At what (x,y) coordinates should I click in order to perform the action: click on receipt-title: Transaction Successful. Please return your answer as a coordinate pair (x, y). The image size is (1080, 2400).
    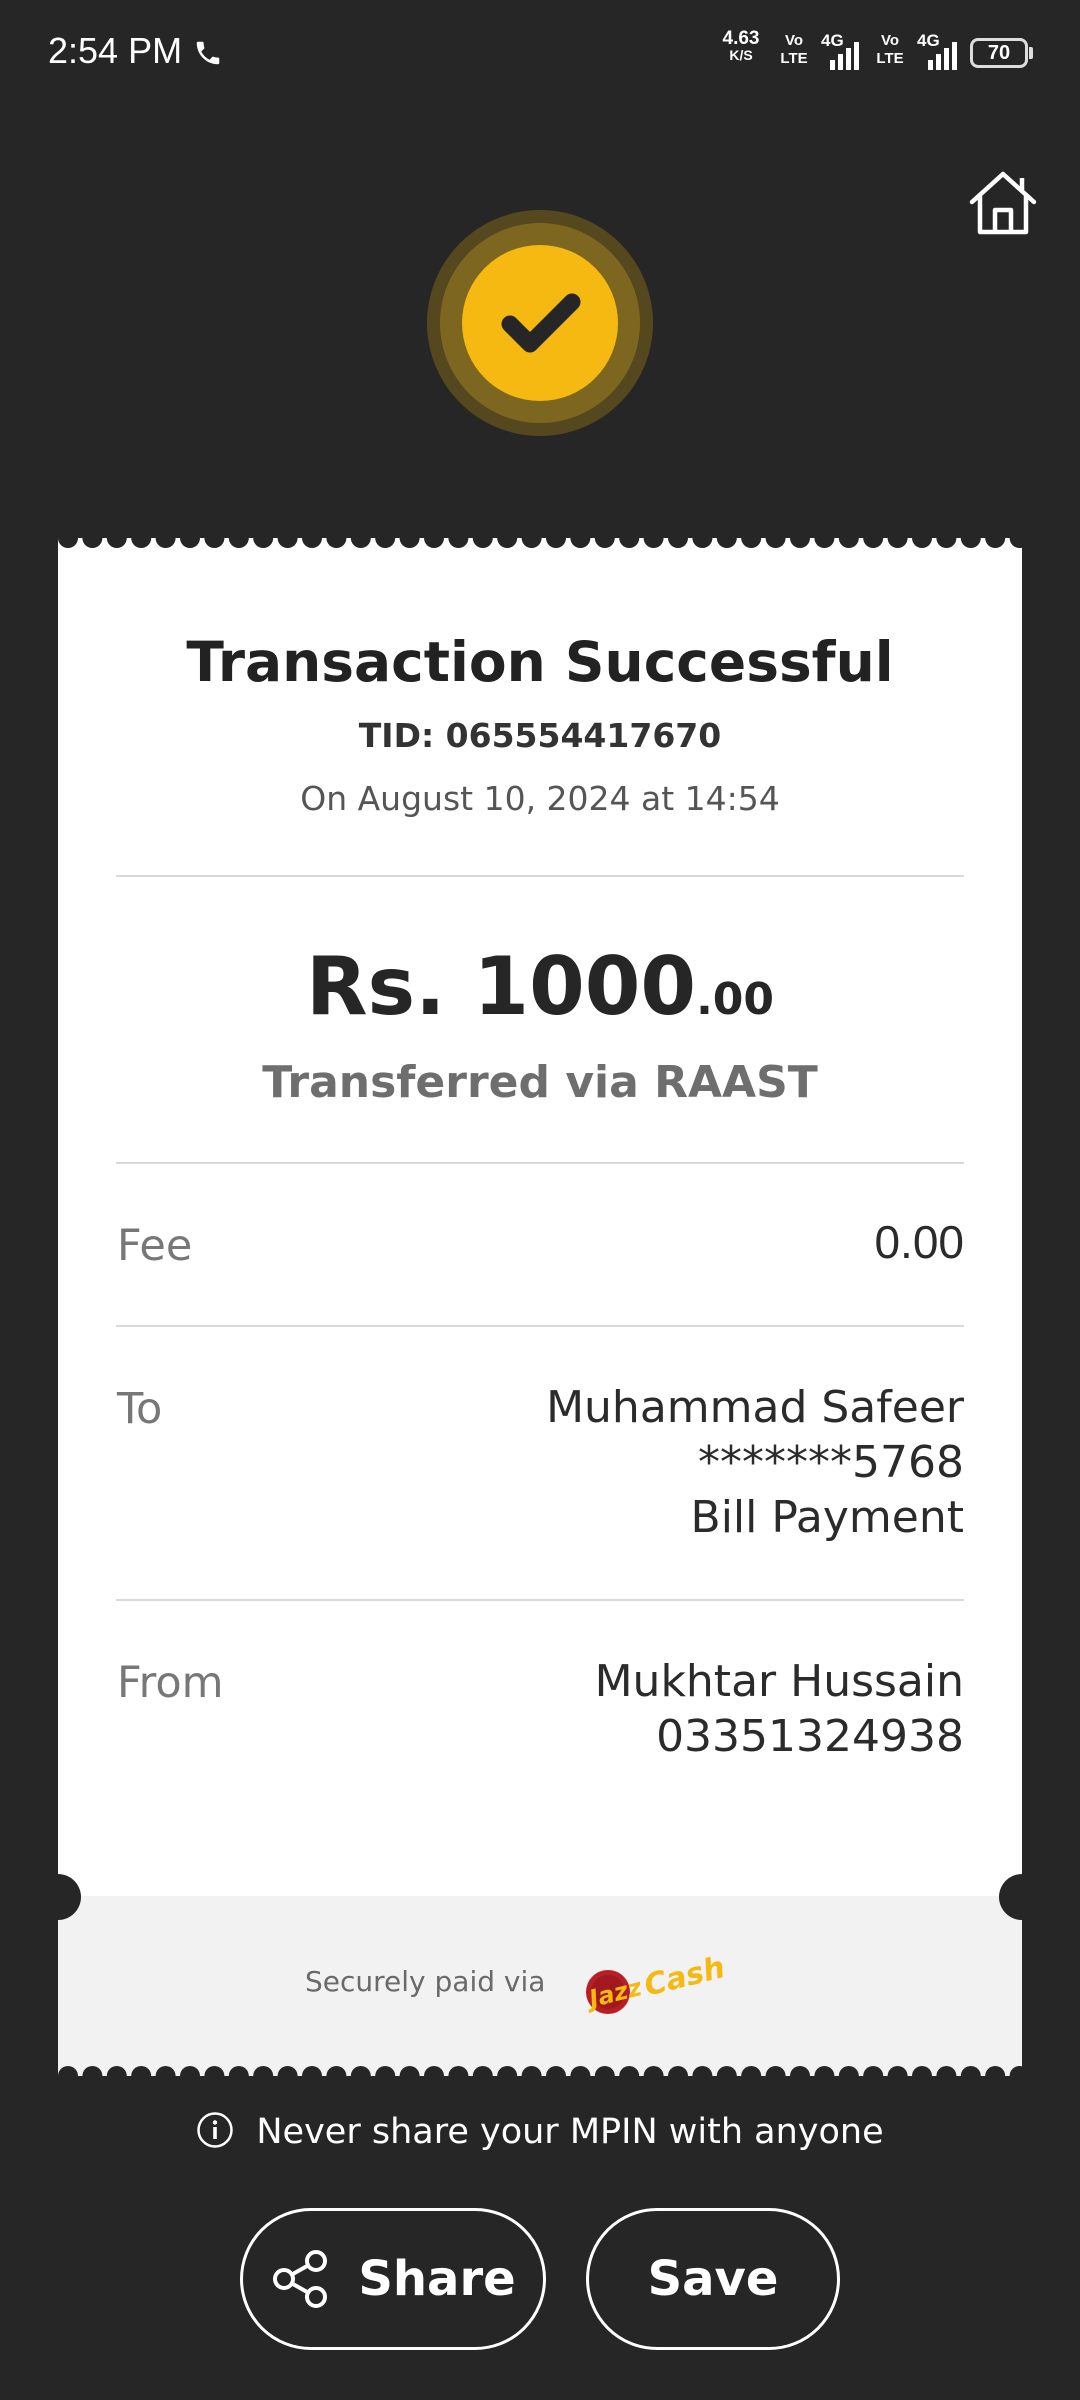
    Looking at the image, I should click on (540, 662).